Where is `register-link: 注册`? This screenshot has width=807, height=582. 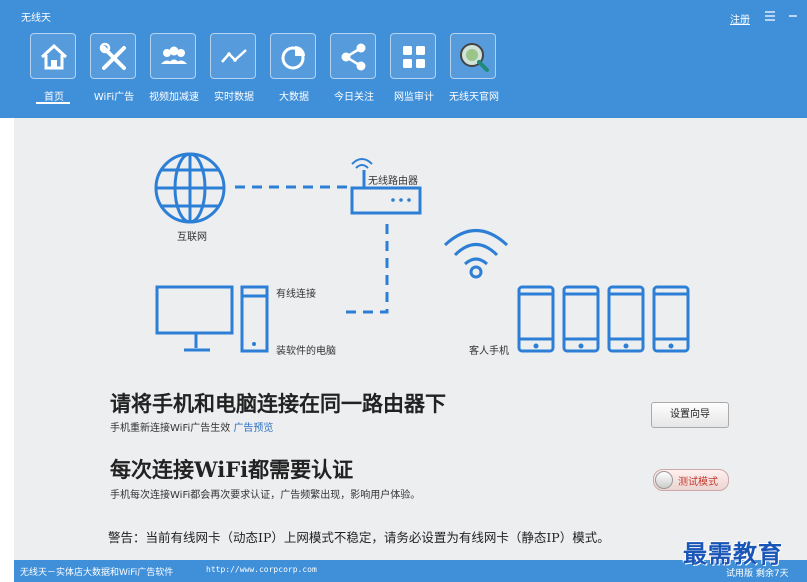
register-link: 注册 is located at coordinates (740, 18).